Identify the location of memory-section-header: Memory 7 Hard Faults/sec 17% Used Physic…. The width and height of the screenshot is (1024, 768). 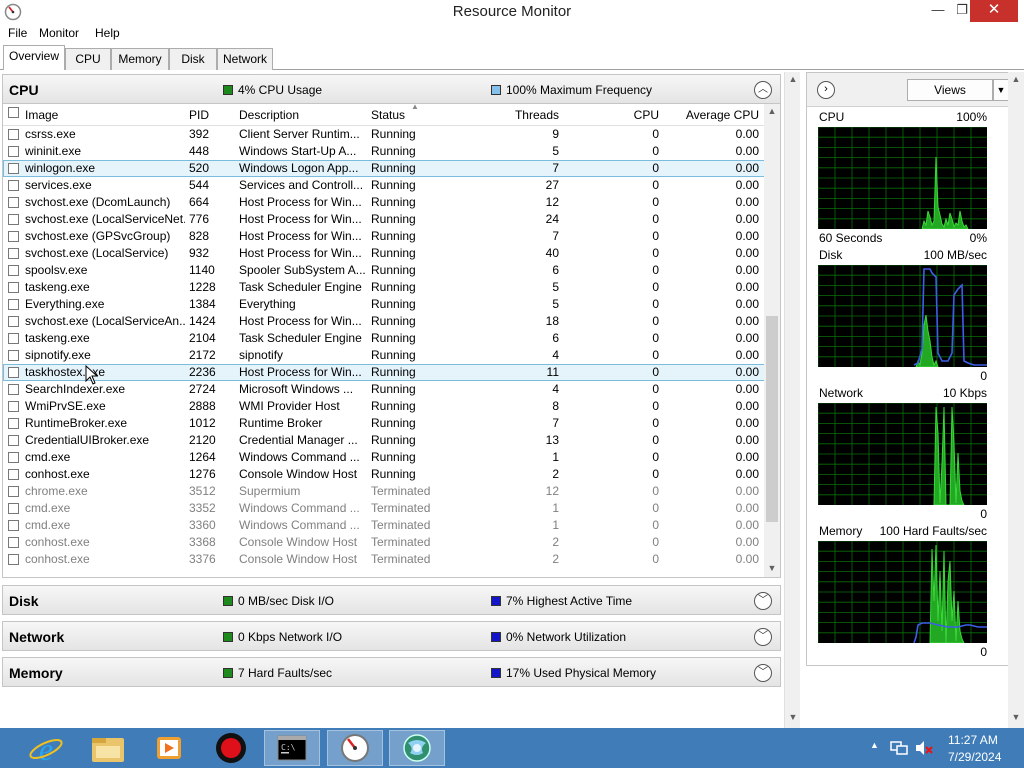
(391, 672).